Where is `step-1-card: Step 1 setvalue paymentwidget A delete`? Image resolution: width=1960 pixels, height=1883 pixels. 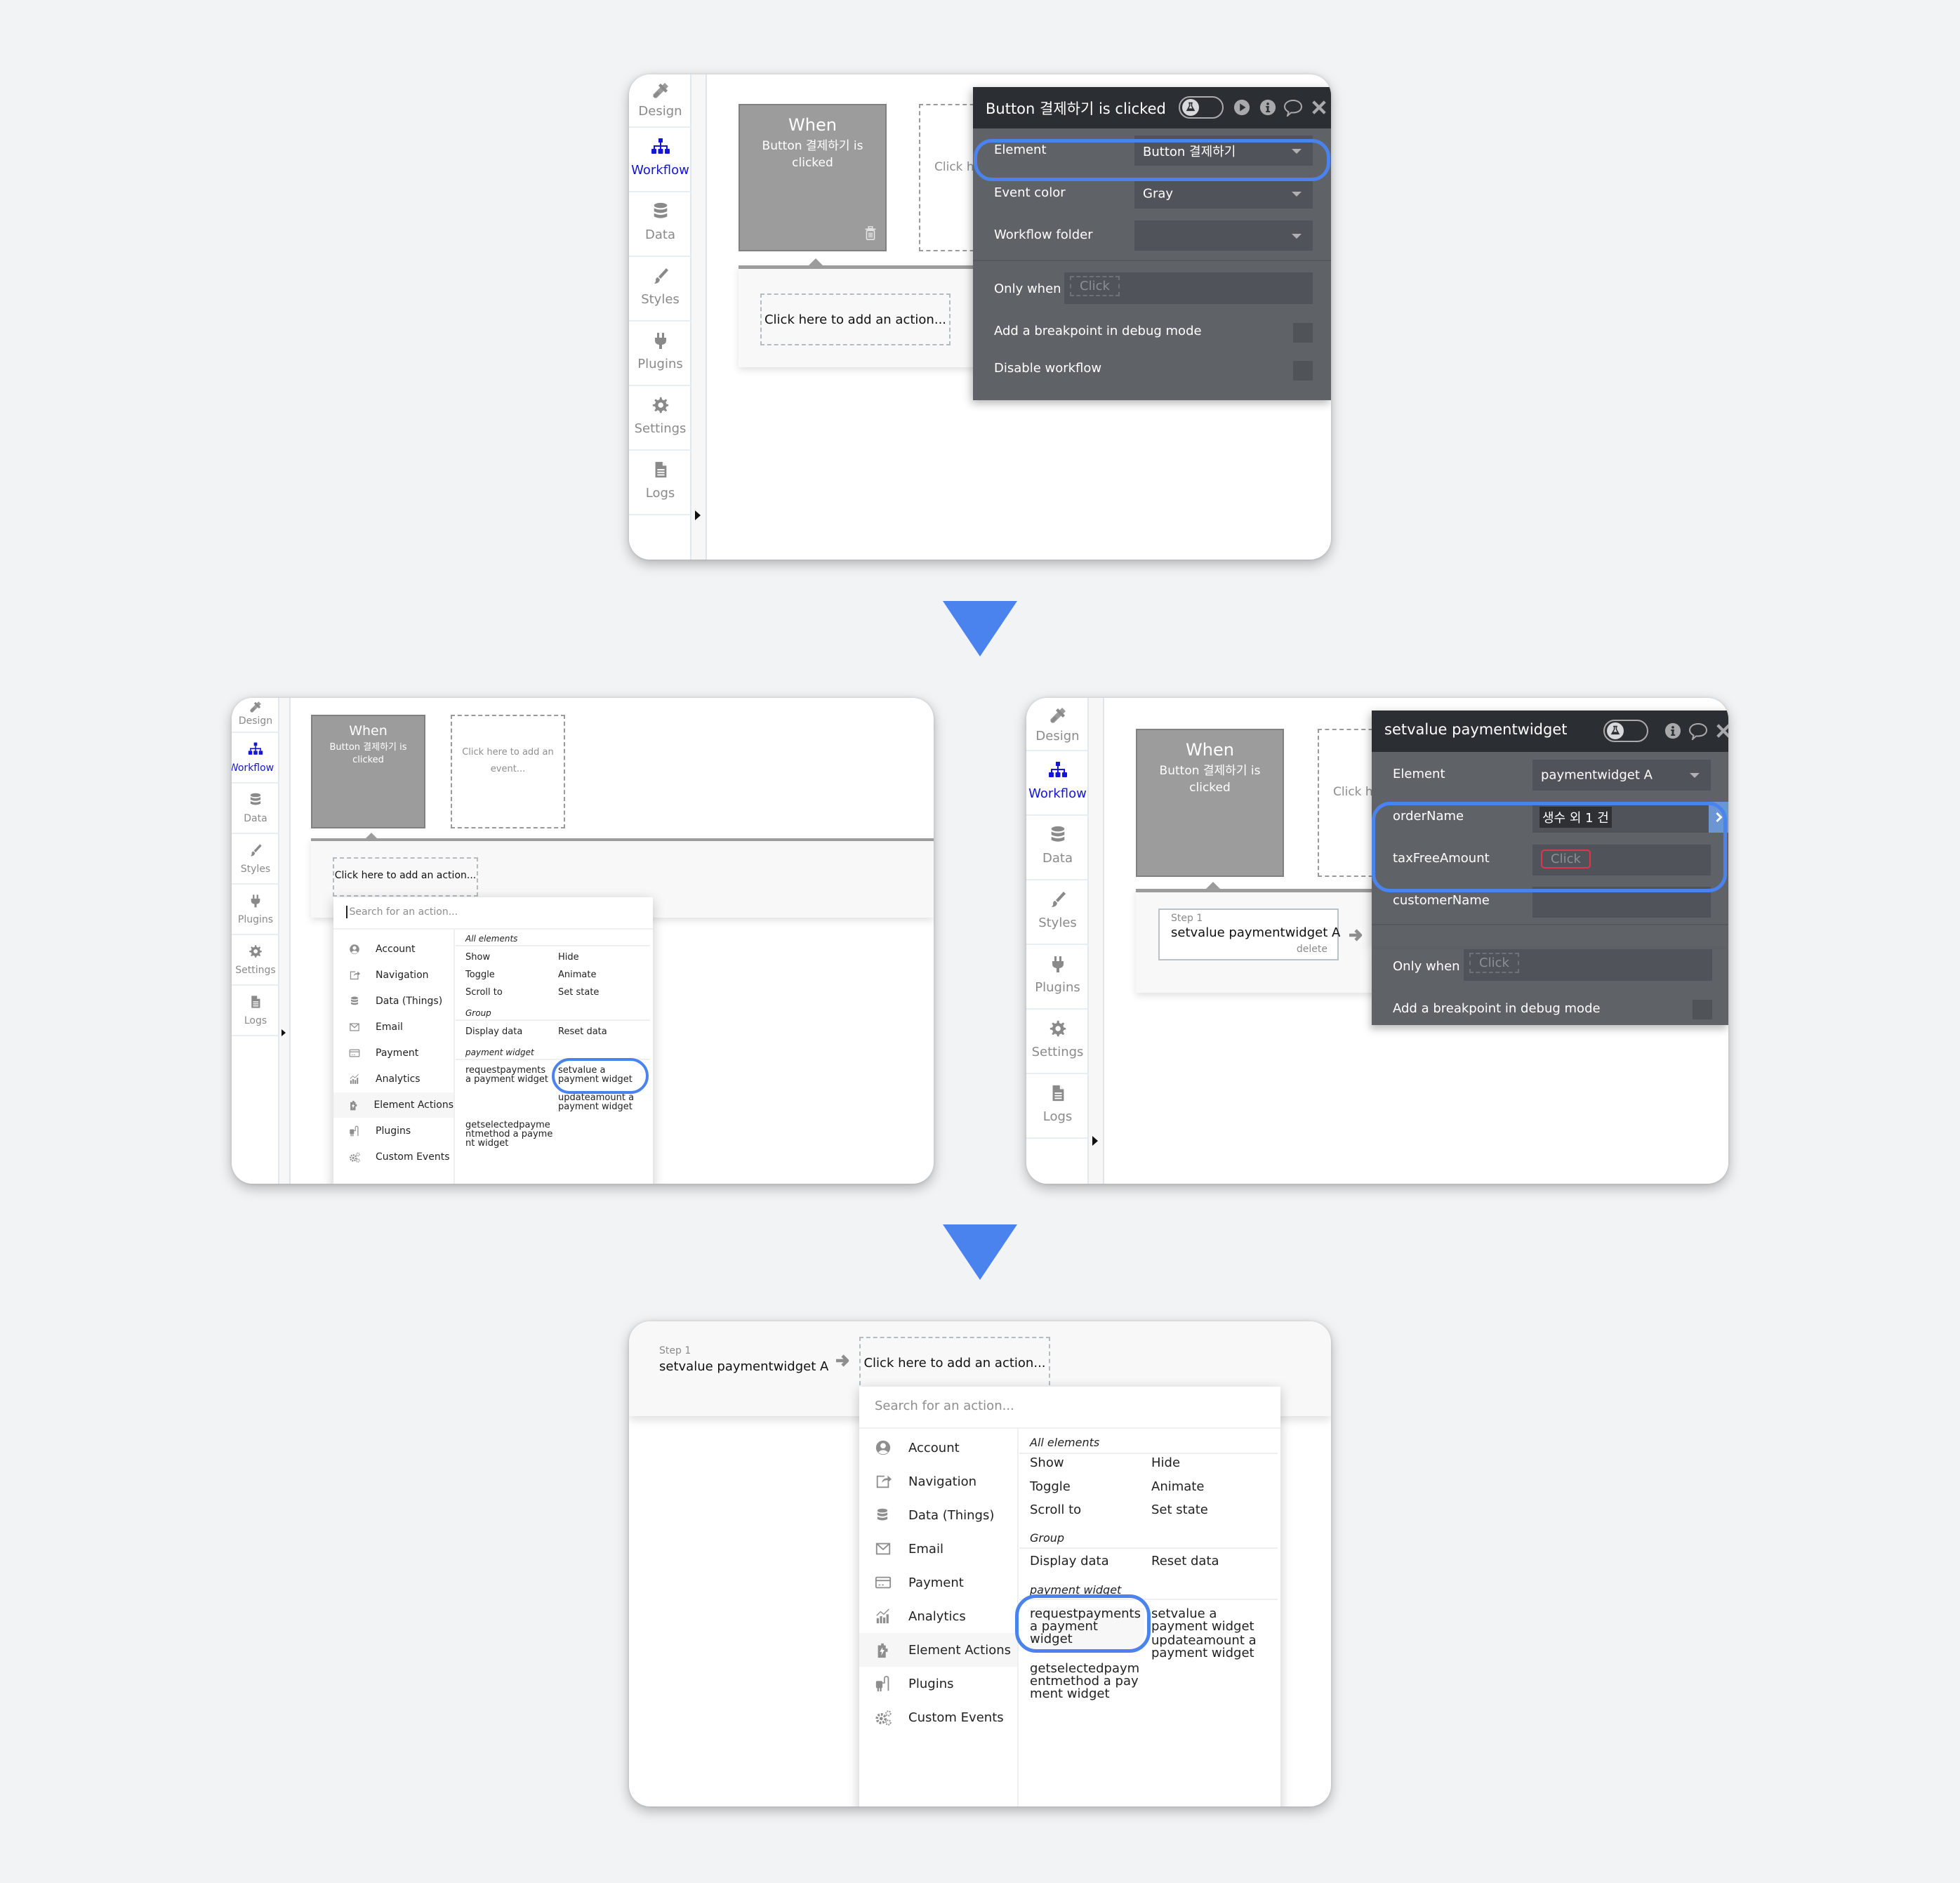
step-1-card: Step 1 setvalue paymentwidget A delete is located at coordinates (1249, 935).